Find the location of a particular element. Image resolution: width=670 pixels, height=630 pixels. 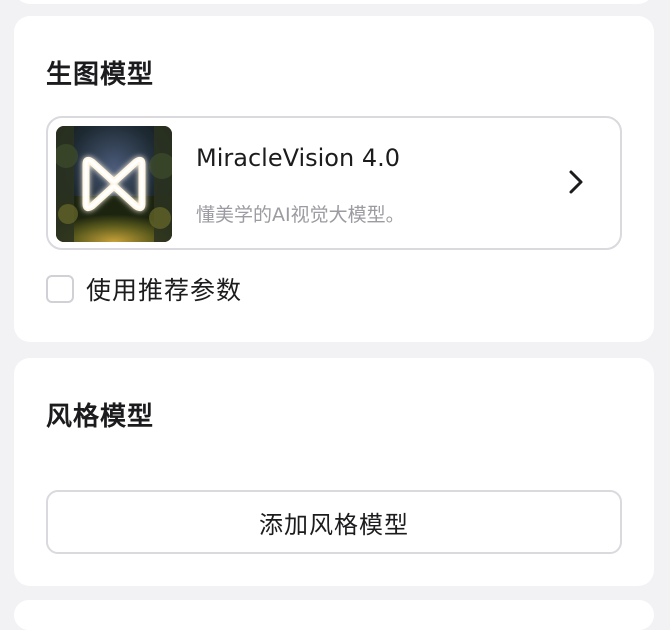

add-style-model-button: 添加风格模型 is located at coordinates (334, 522).